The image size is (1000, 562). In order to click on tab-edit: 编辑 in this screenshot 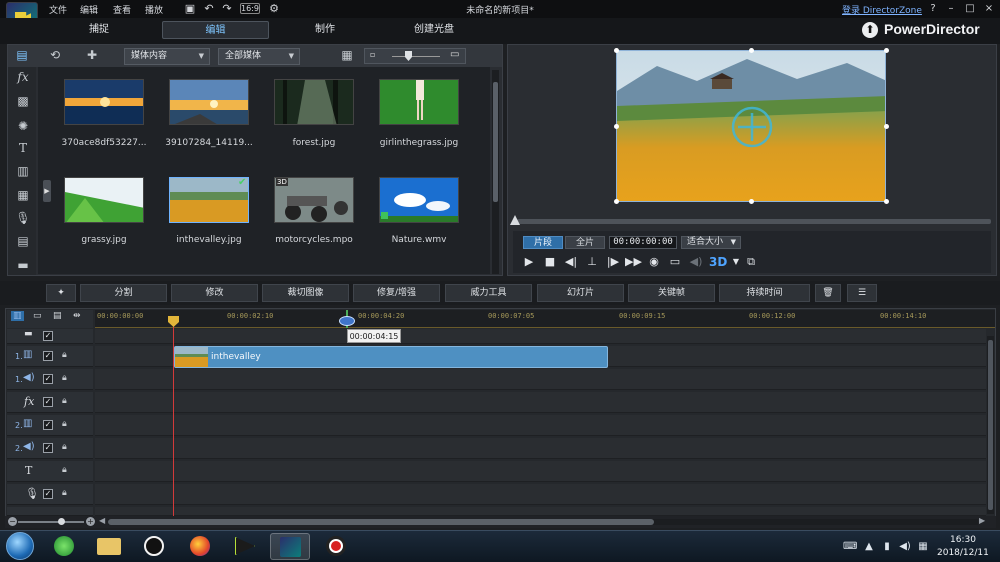, I will do `click(215, 30)`.